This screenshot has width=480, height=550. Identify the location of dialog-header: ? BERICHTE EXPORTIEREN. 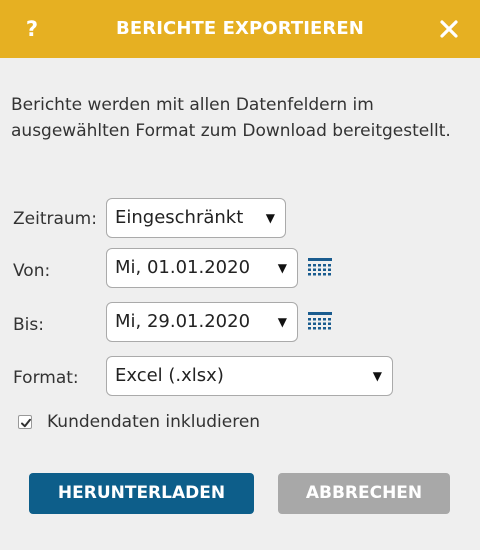
(240, 29).